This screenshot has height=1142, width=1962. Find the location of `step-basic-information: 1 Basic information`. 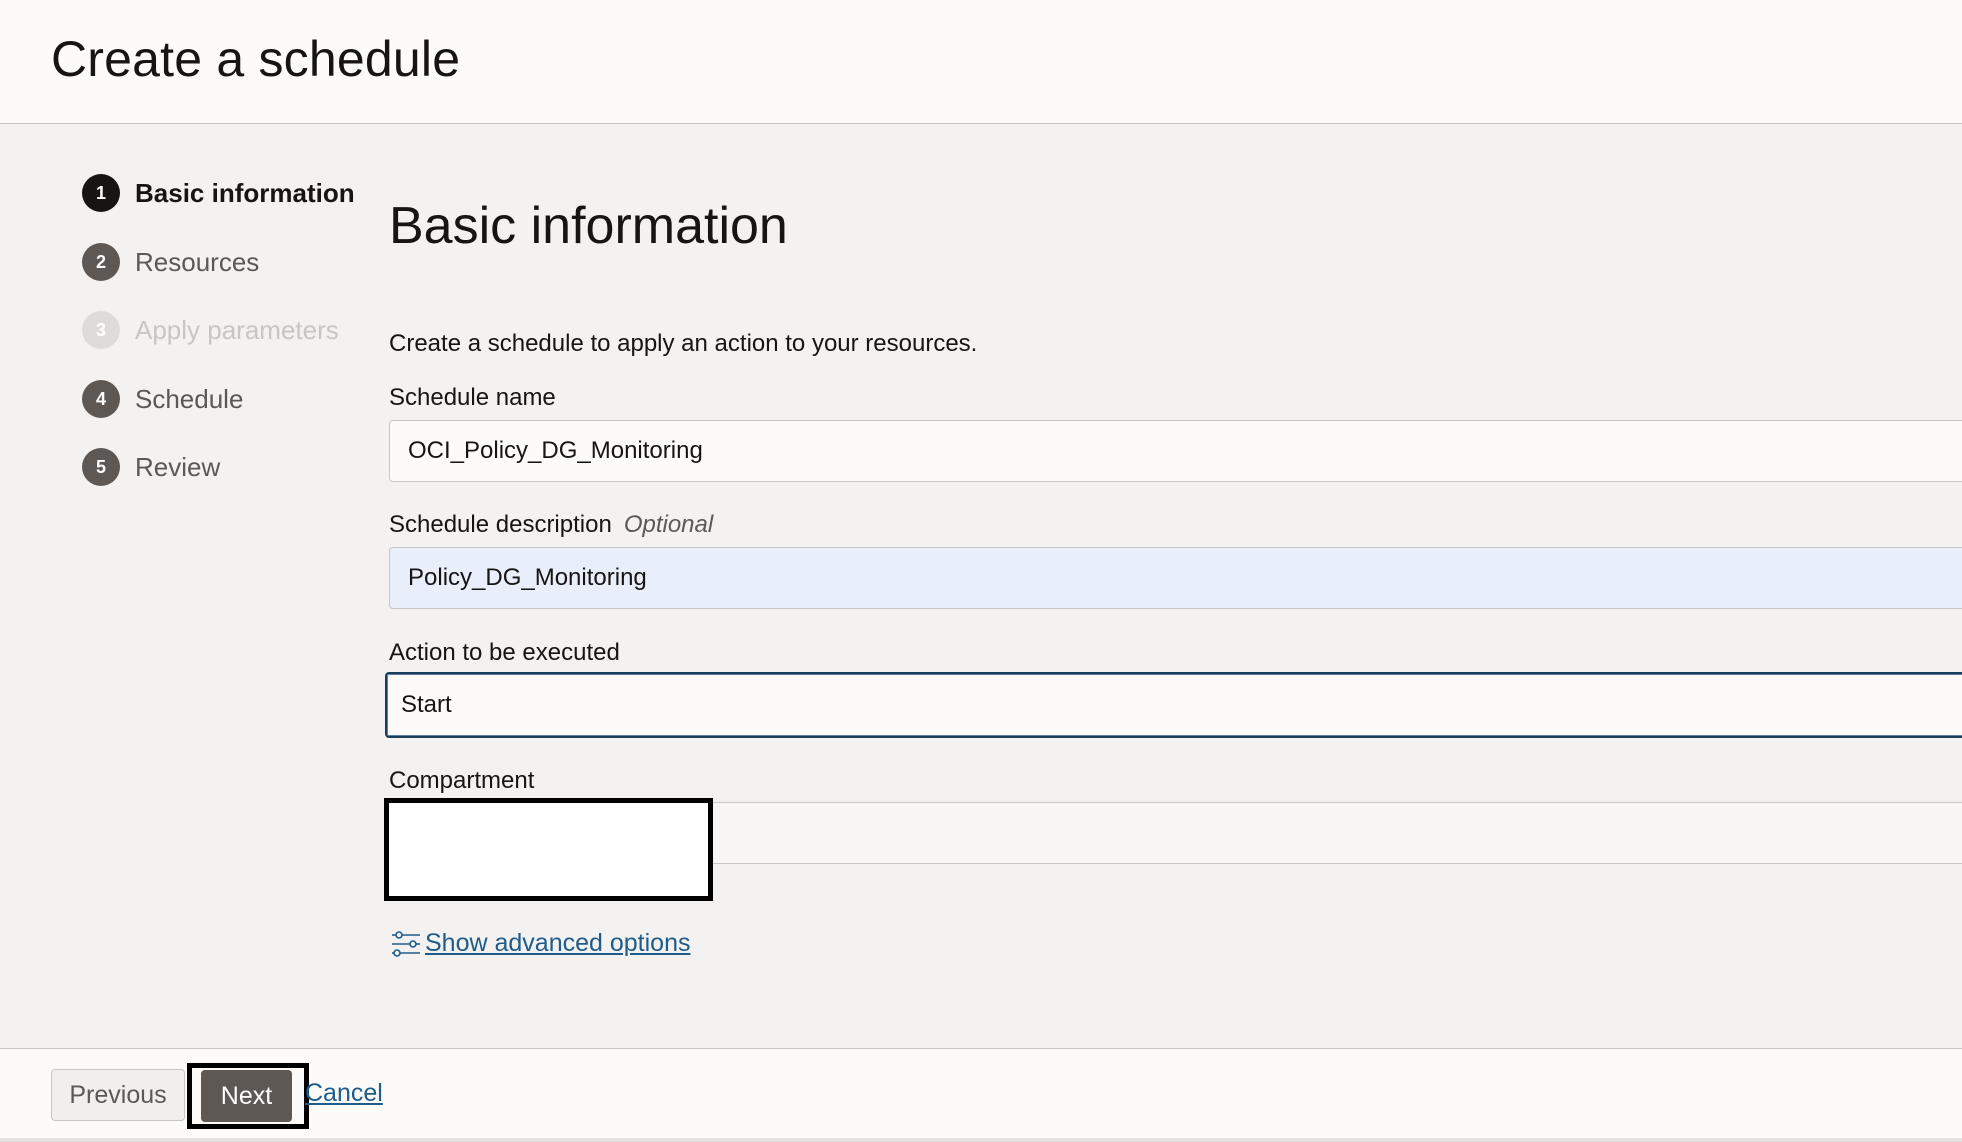

step-basic-information: 1 Basic information is located at coordinates (218, 193).